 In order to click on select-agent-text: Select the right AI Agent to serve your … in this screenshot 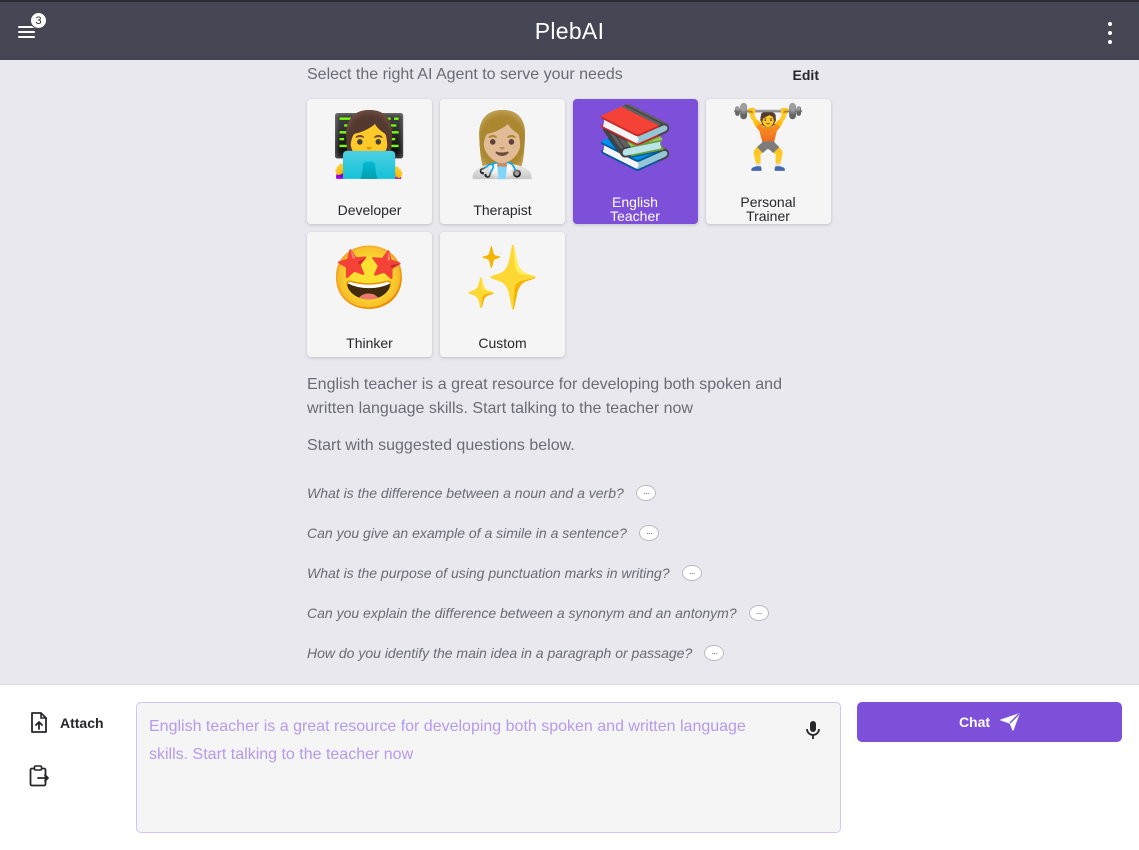, I will do `click(465, 74)`.